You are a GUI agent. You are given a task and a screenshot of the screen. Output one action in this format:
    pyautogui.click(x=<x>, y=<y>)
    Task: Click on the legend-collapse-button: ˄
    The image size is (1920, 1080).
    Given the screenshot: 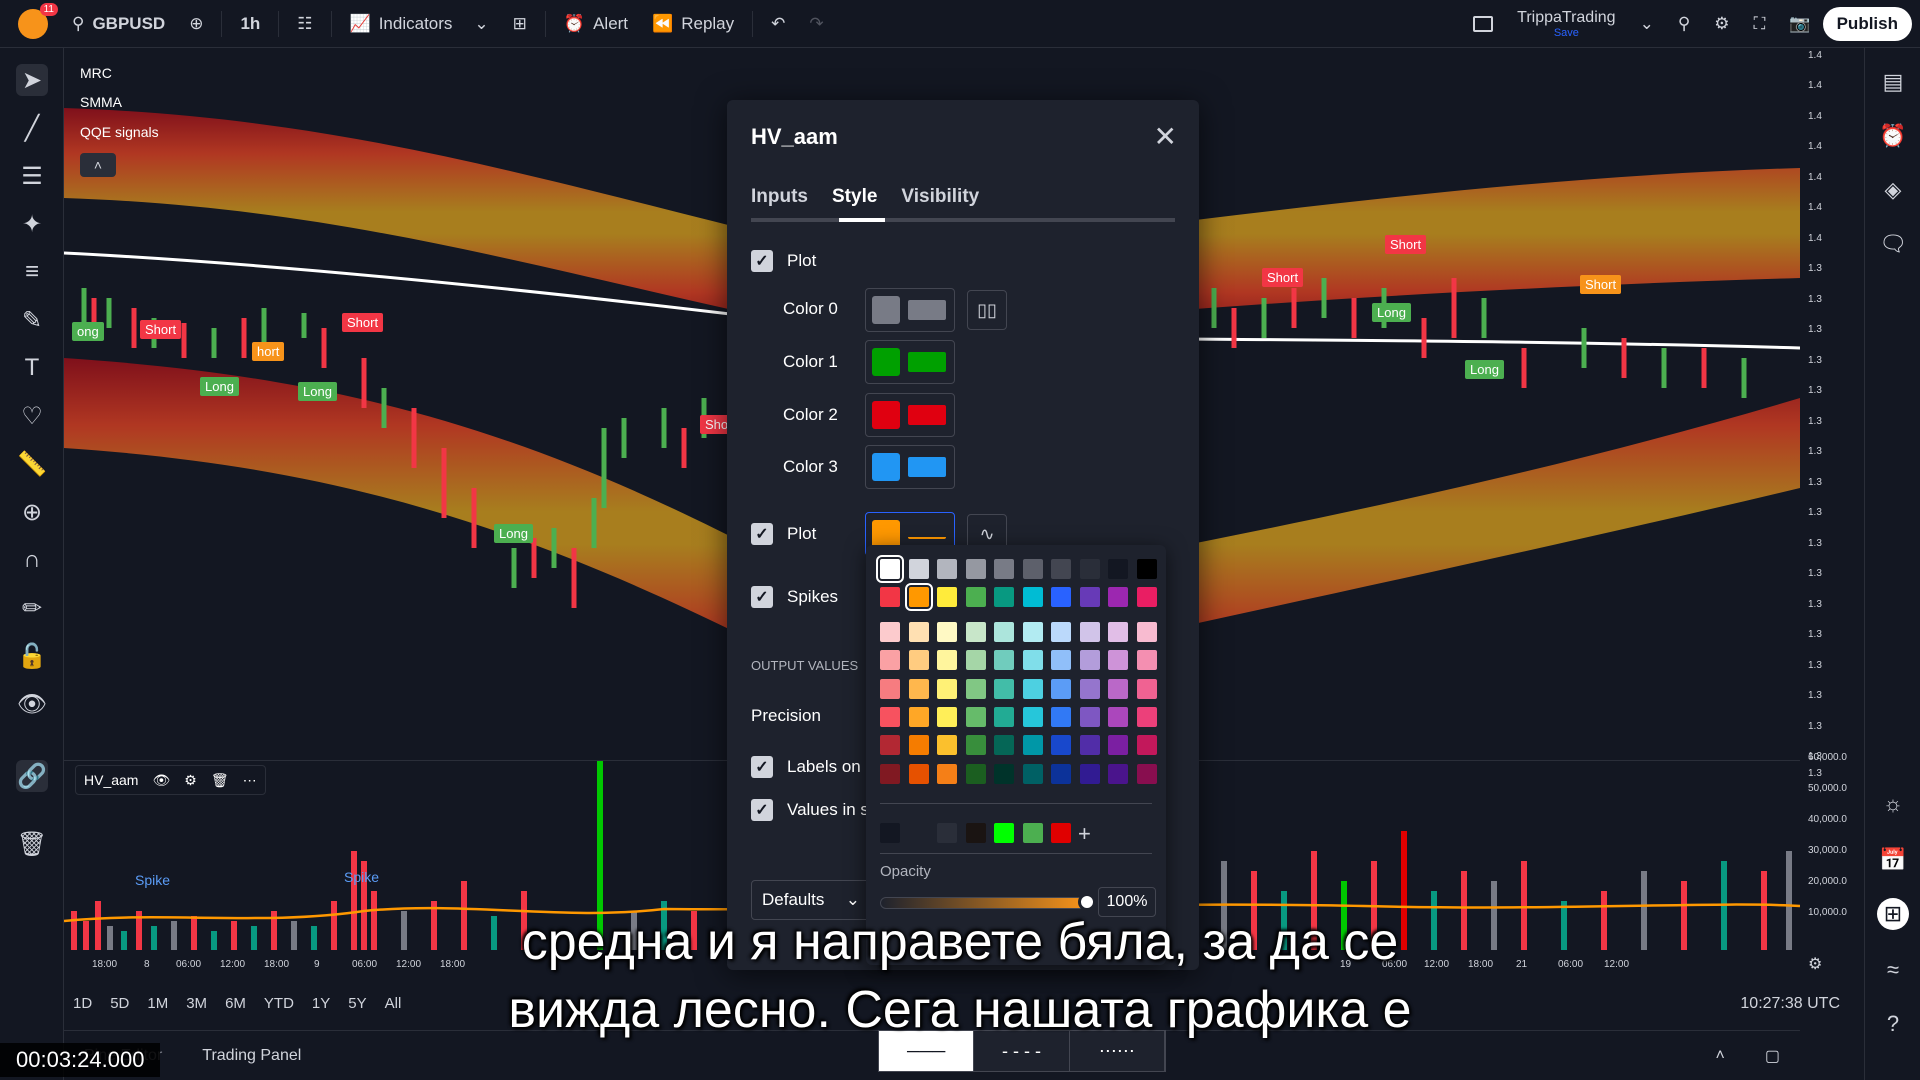 What is the action you would take?
    pyautogui.click(x=98, y=165)
    